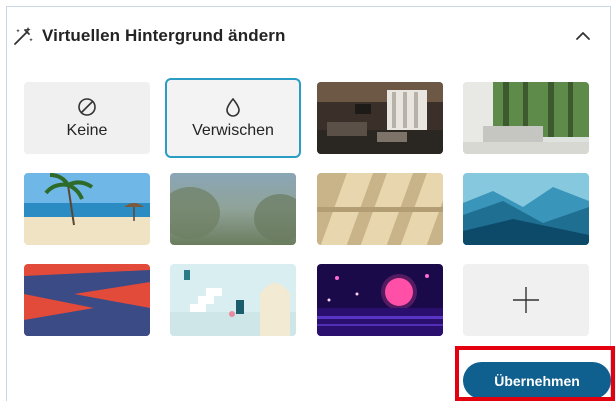 The image size is (615, 401). I want to click on apply-button: Übernehmen, so click(537, 380).